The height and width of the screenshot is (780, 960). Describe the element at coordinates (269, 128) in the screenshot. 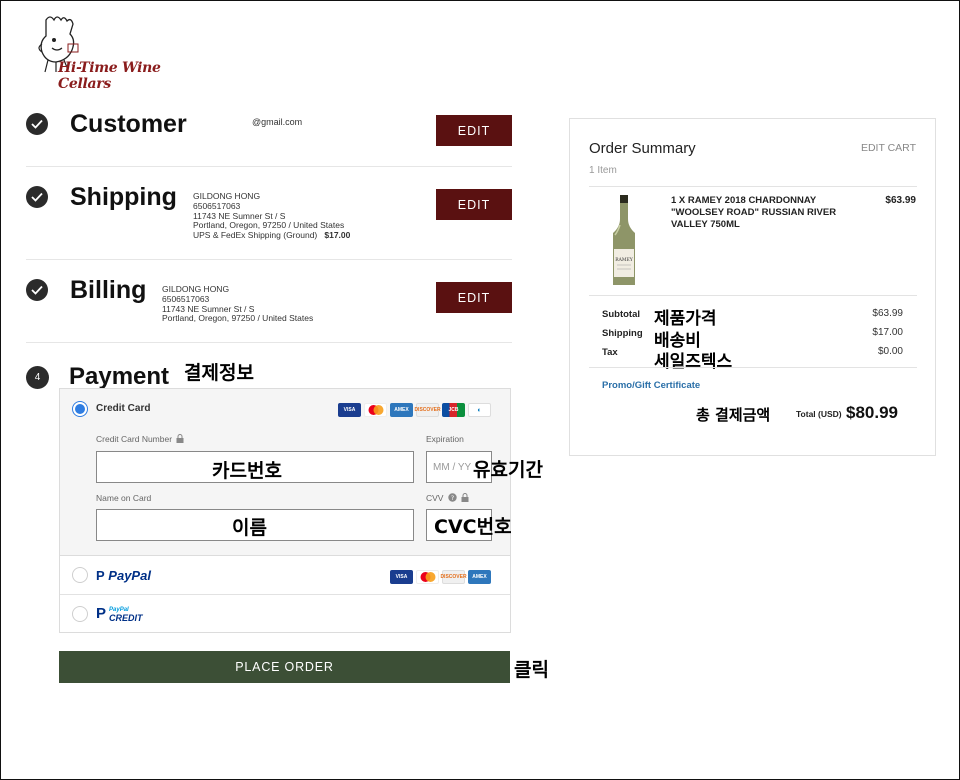

I see `step-customer: Customer @gmail.com EDIT` at that location.